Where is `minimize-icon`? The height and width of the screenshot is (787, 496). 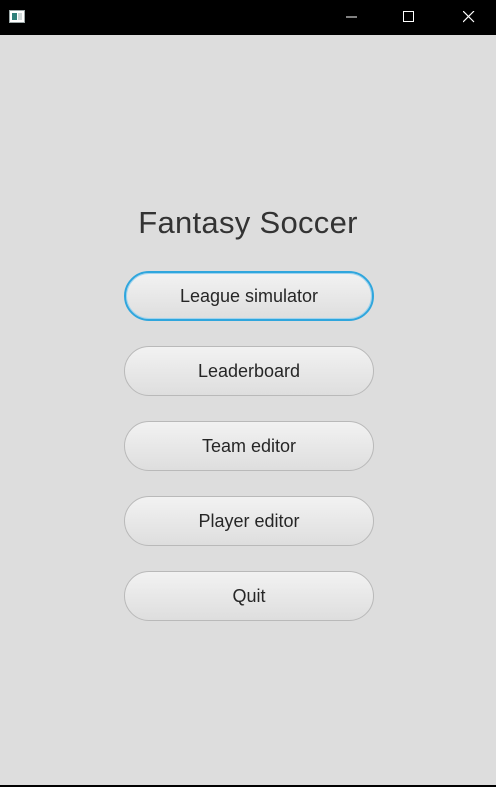
minimize-icon is located at coordinates (351, 17).